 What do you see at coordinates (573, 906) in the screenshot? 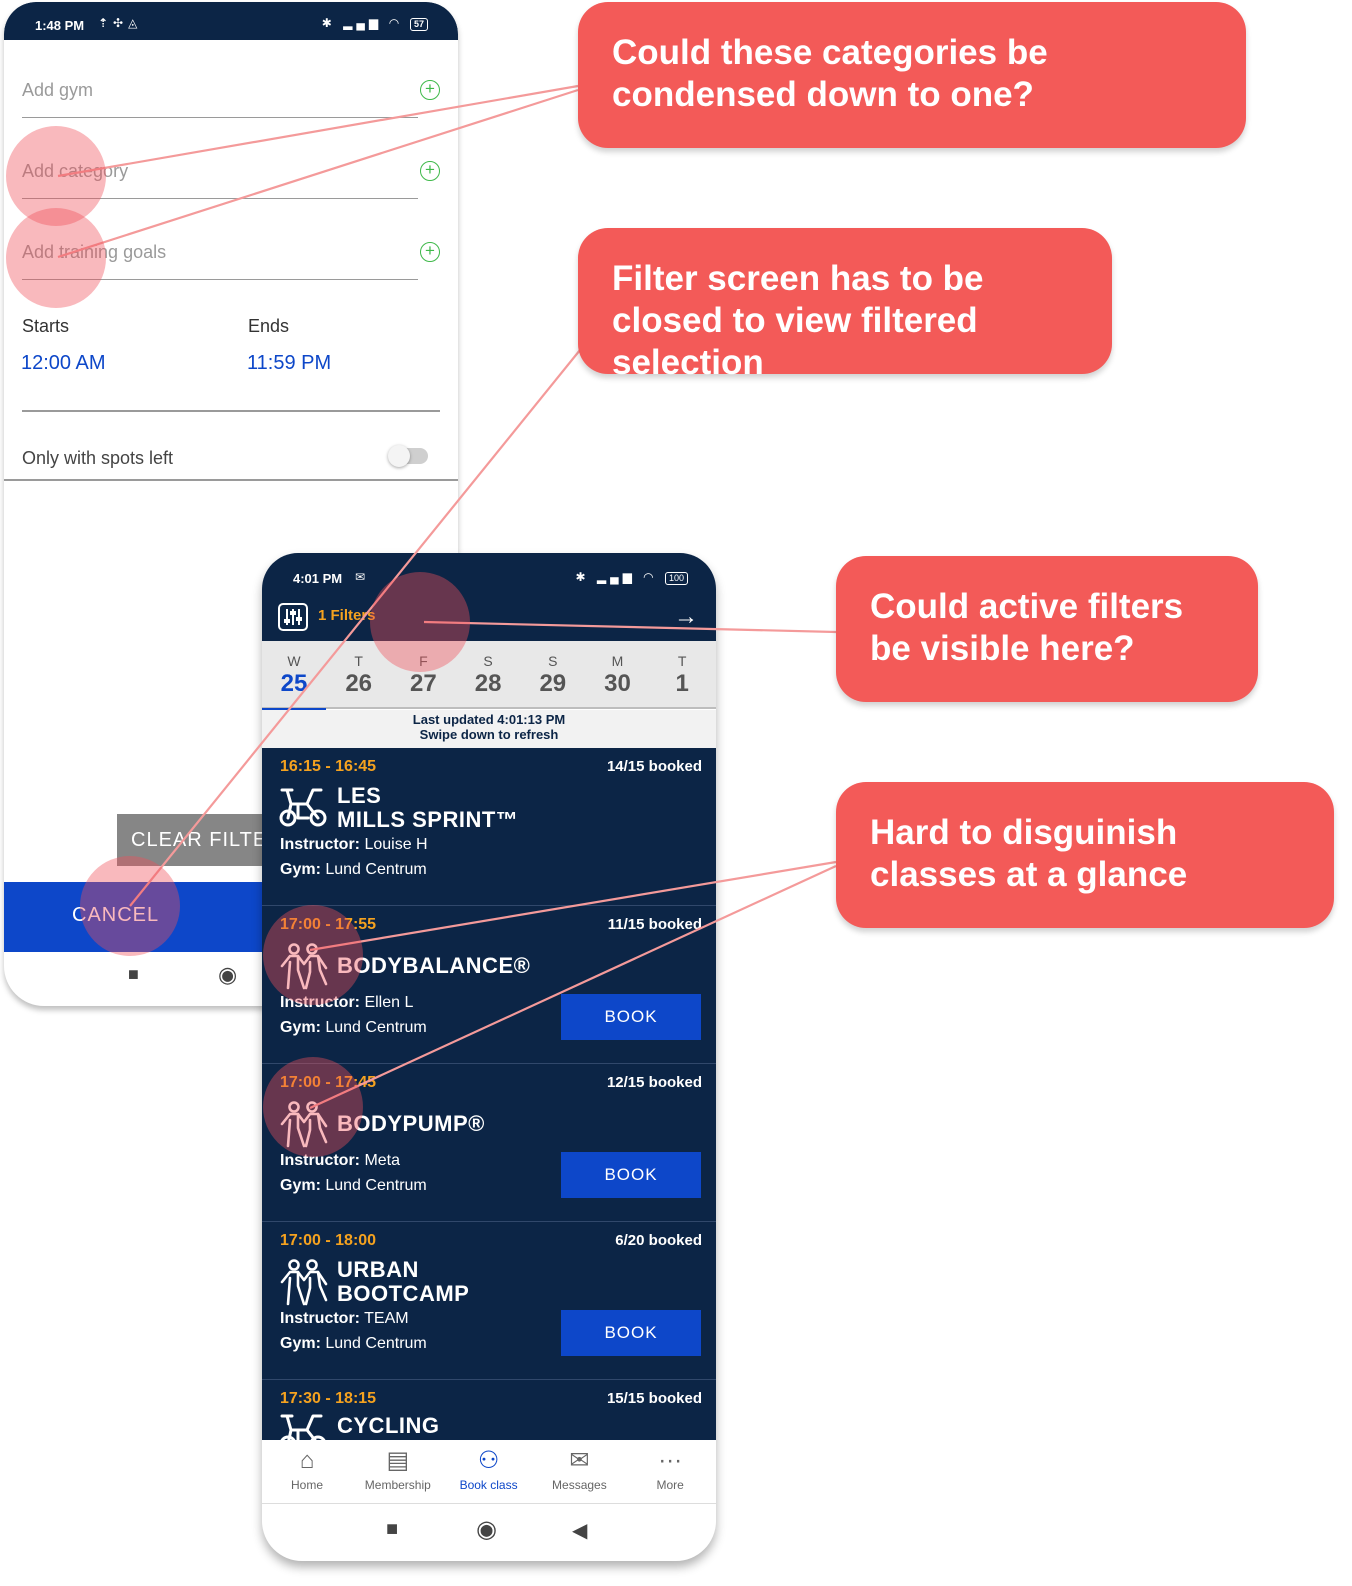
I see `connector-bodybalance` at bounding box center [573, 906].